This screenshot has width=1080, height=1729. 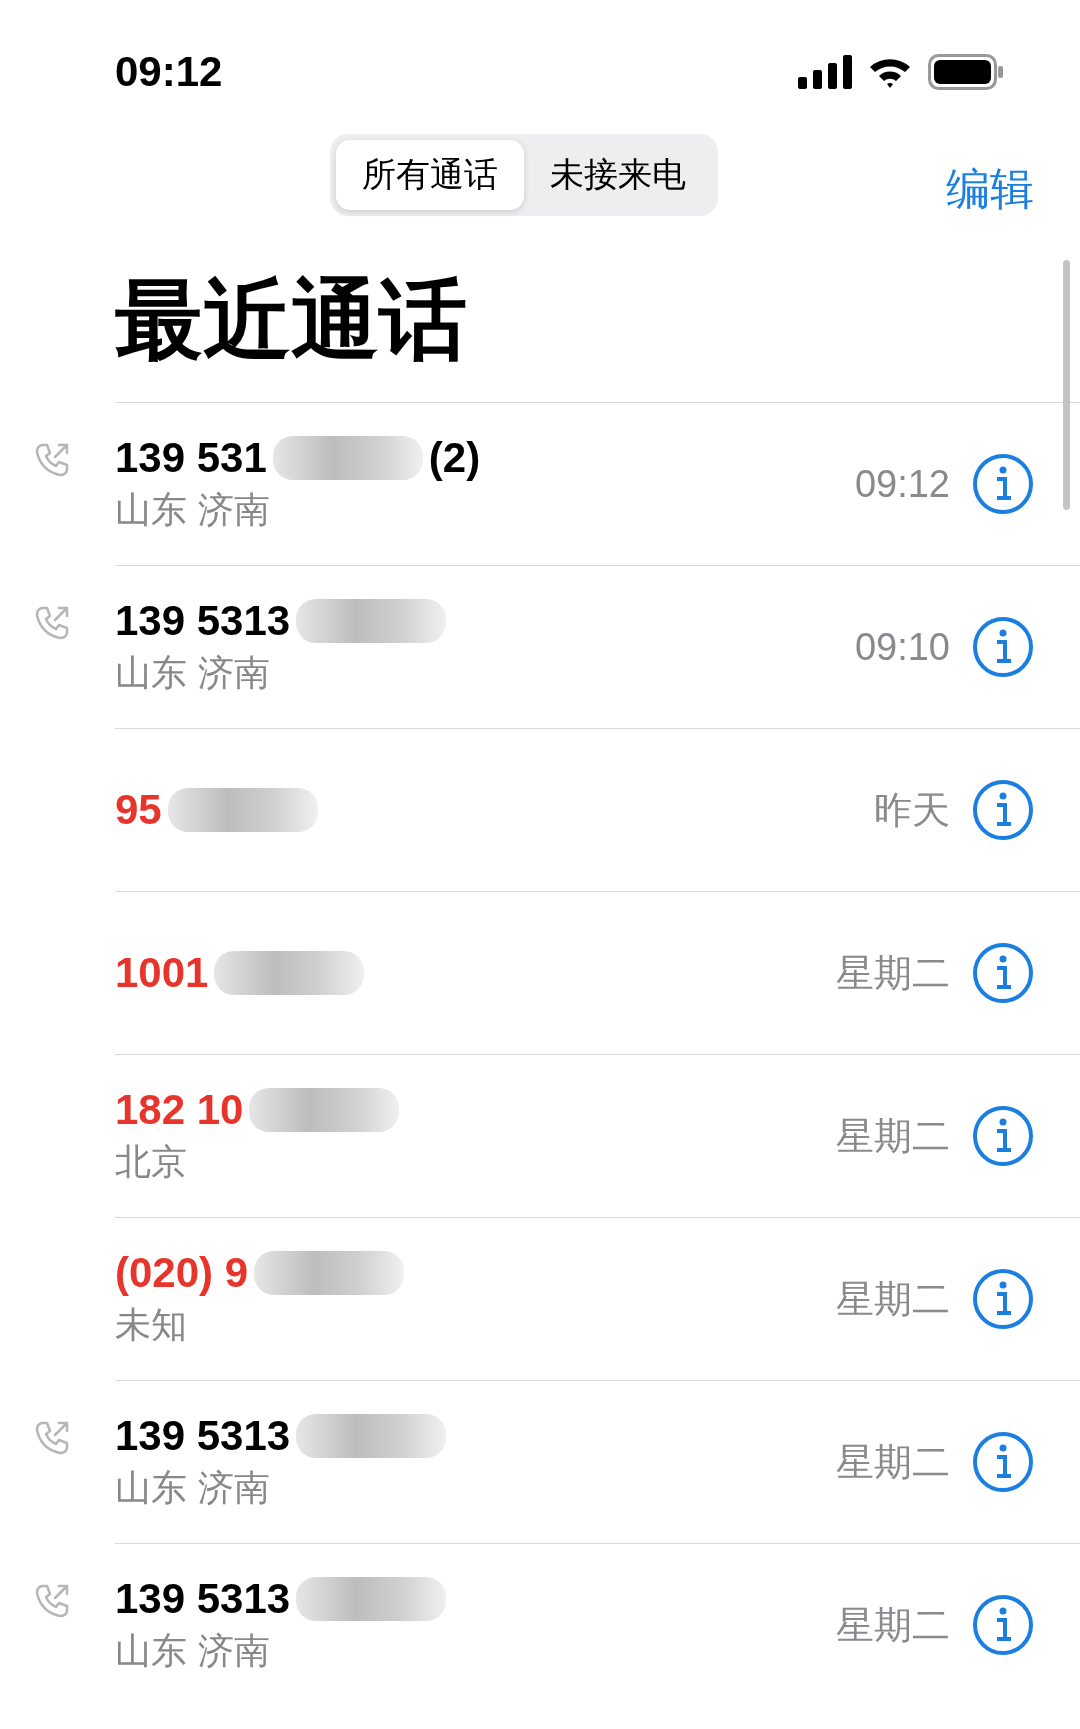 What do you see at coordinates (162, 973) in the screenshot?
I see `phone-number: 1001` at bounding box center [162, 973].